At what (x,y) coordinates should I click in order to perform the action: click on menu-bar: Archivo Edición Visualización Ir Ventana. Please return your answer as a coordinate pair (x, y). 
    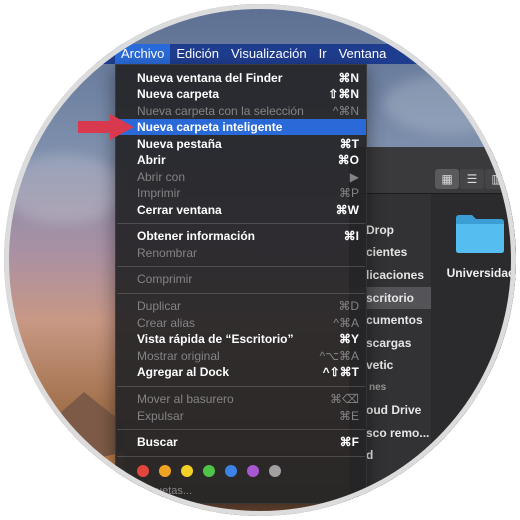
    Looking at the image, I should click on (260, 54).